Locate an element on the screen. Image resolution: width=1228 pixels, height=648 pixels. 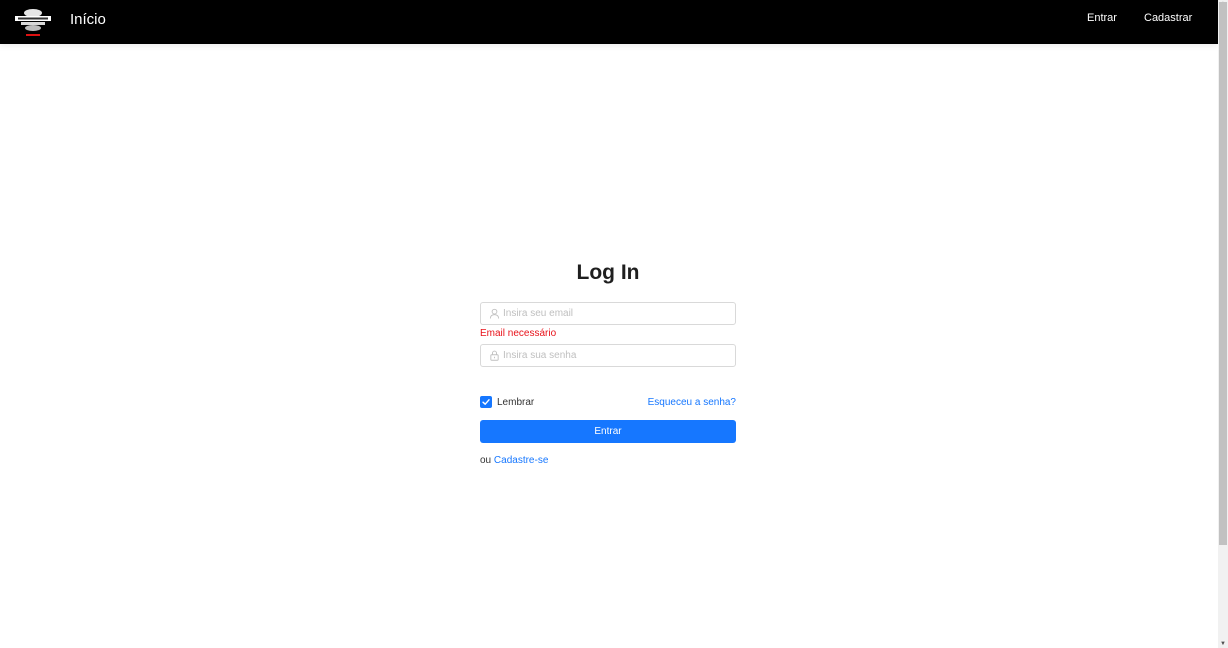
password-field is located at coordinates (608, 355).